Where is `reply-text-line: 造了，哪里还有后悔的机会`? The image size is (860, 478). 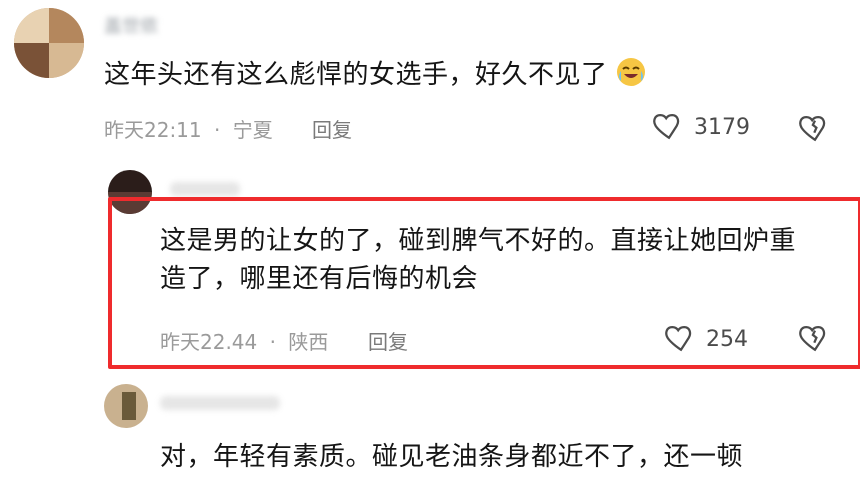 reply-text-line: 造了，哪里还有后悔的机会 is located at coordinates (319, 279).